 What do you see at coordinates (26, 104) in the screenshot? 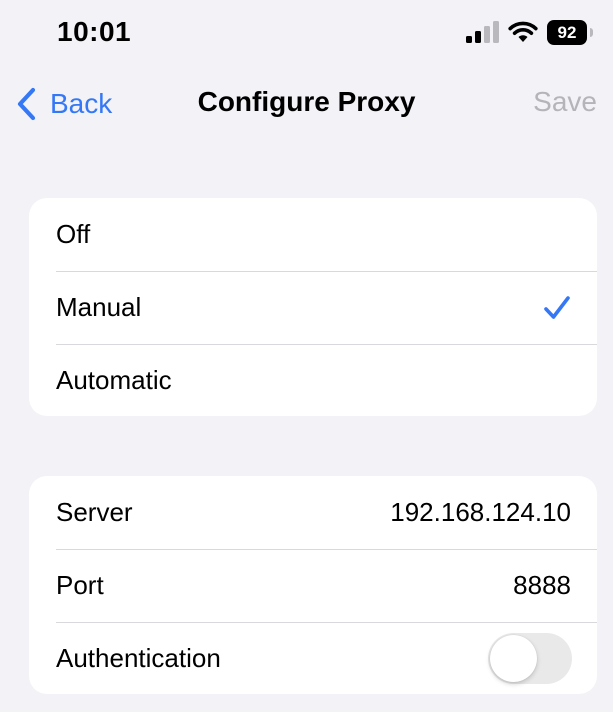
I see `chevron-left-icon` at bounding box center [26, 104].